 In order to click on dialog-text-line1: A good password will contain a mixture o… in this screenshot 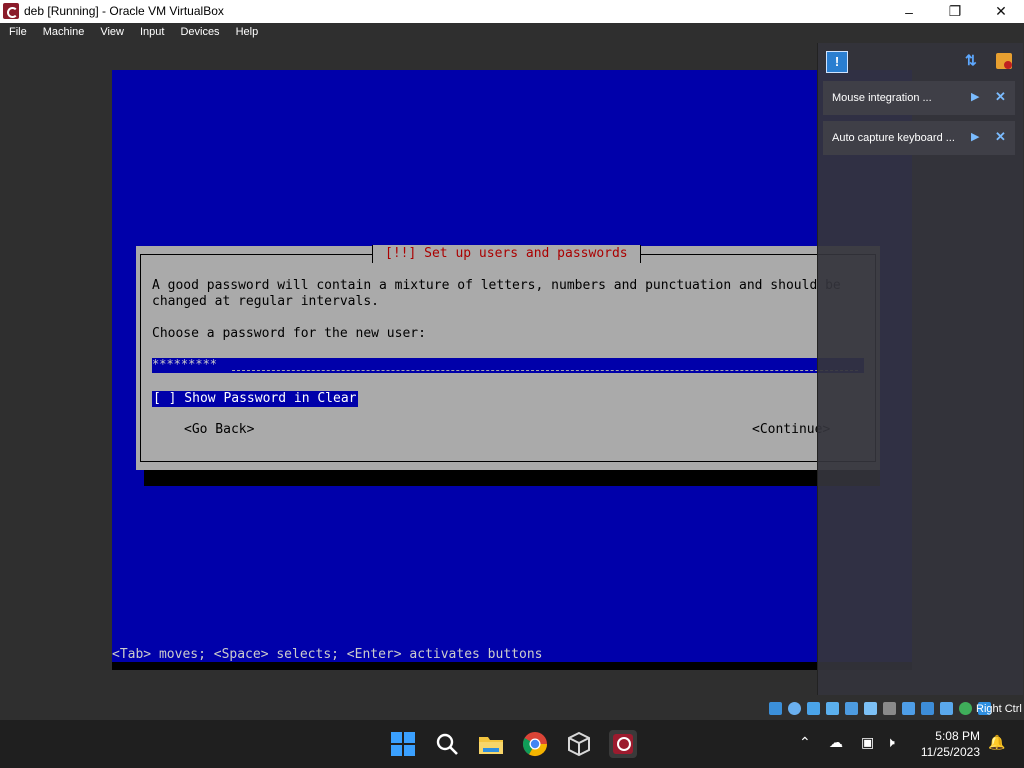, I will do `click(496, 285)`.